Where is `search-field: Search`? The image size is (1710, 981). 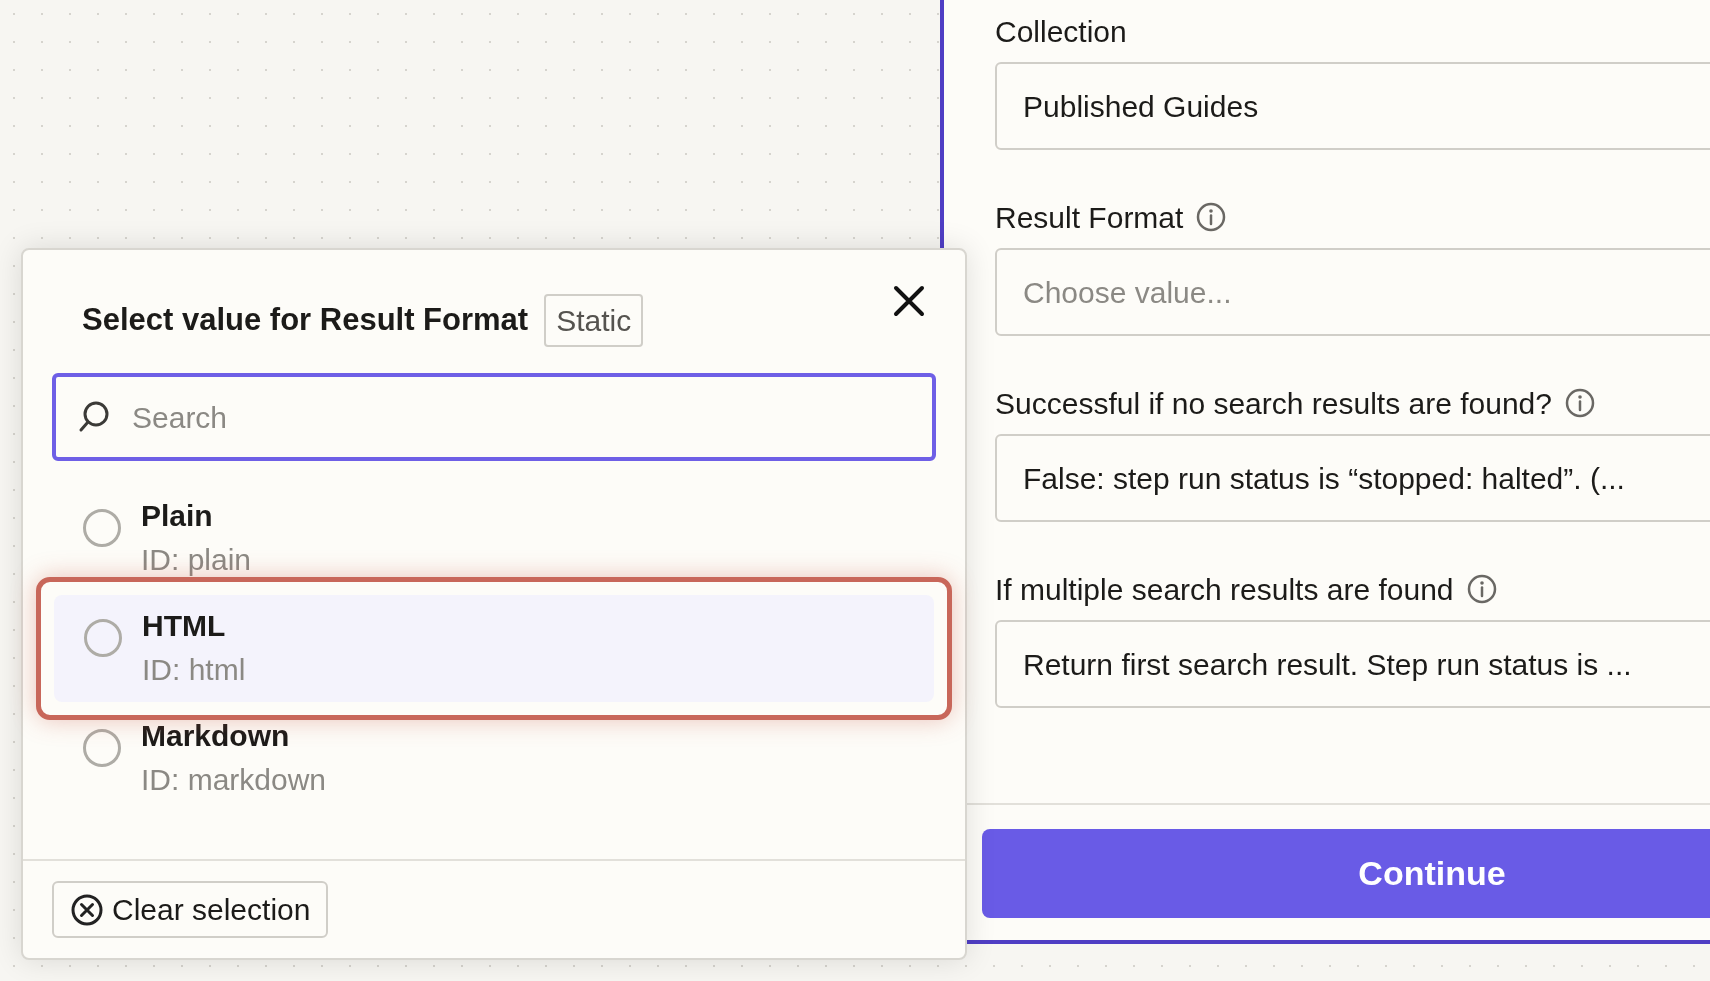
search-field: Search is located at coordinates (494, 417).